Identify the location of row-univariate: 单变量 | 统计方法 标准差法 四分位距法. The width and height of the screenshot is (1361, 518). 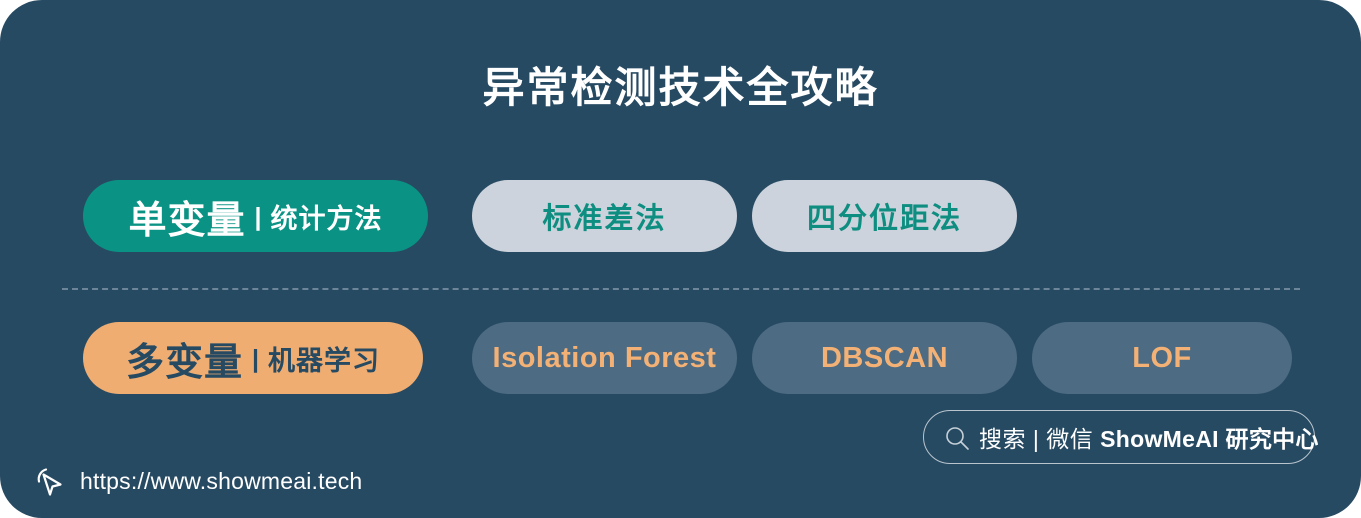
(680, 216).